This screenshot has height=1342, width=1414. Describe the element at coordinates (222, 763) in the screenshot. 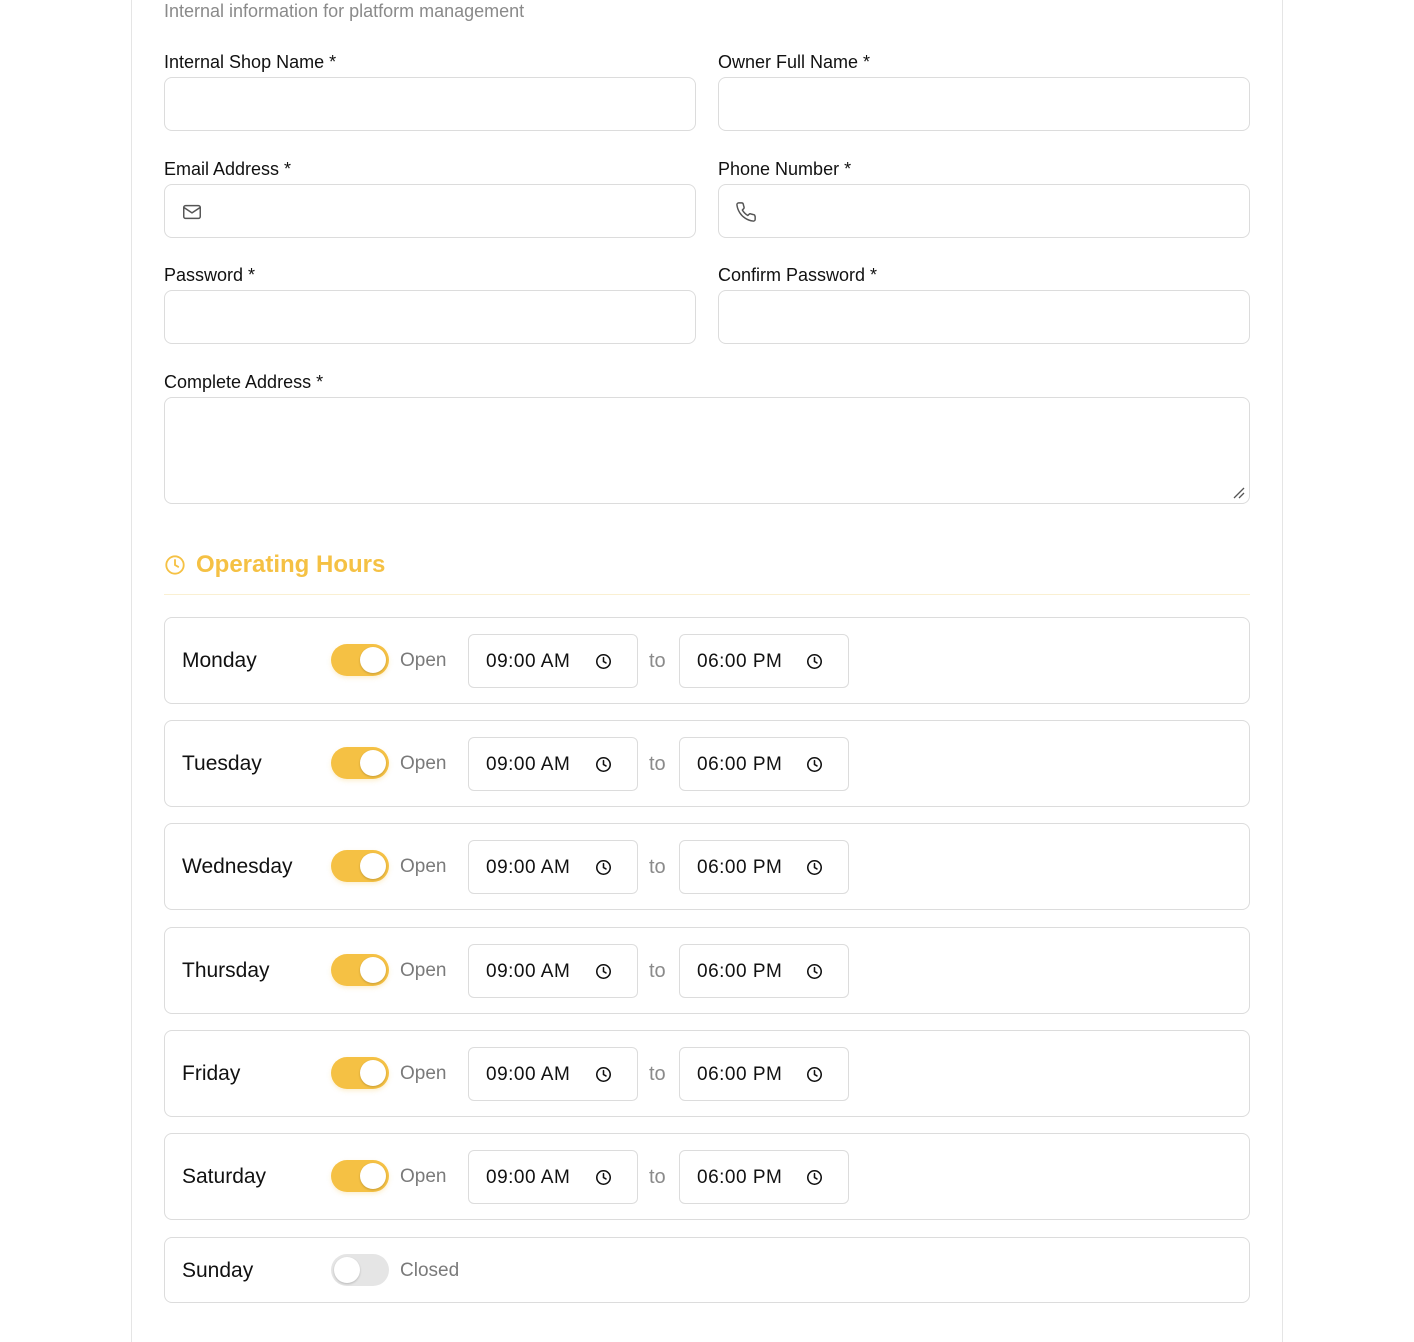

I see `day-name: Tuesday` at that location.